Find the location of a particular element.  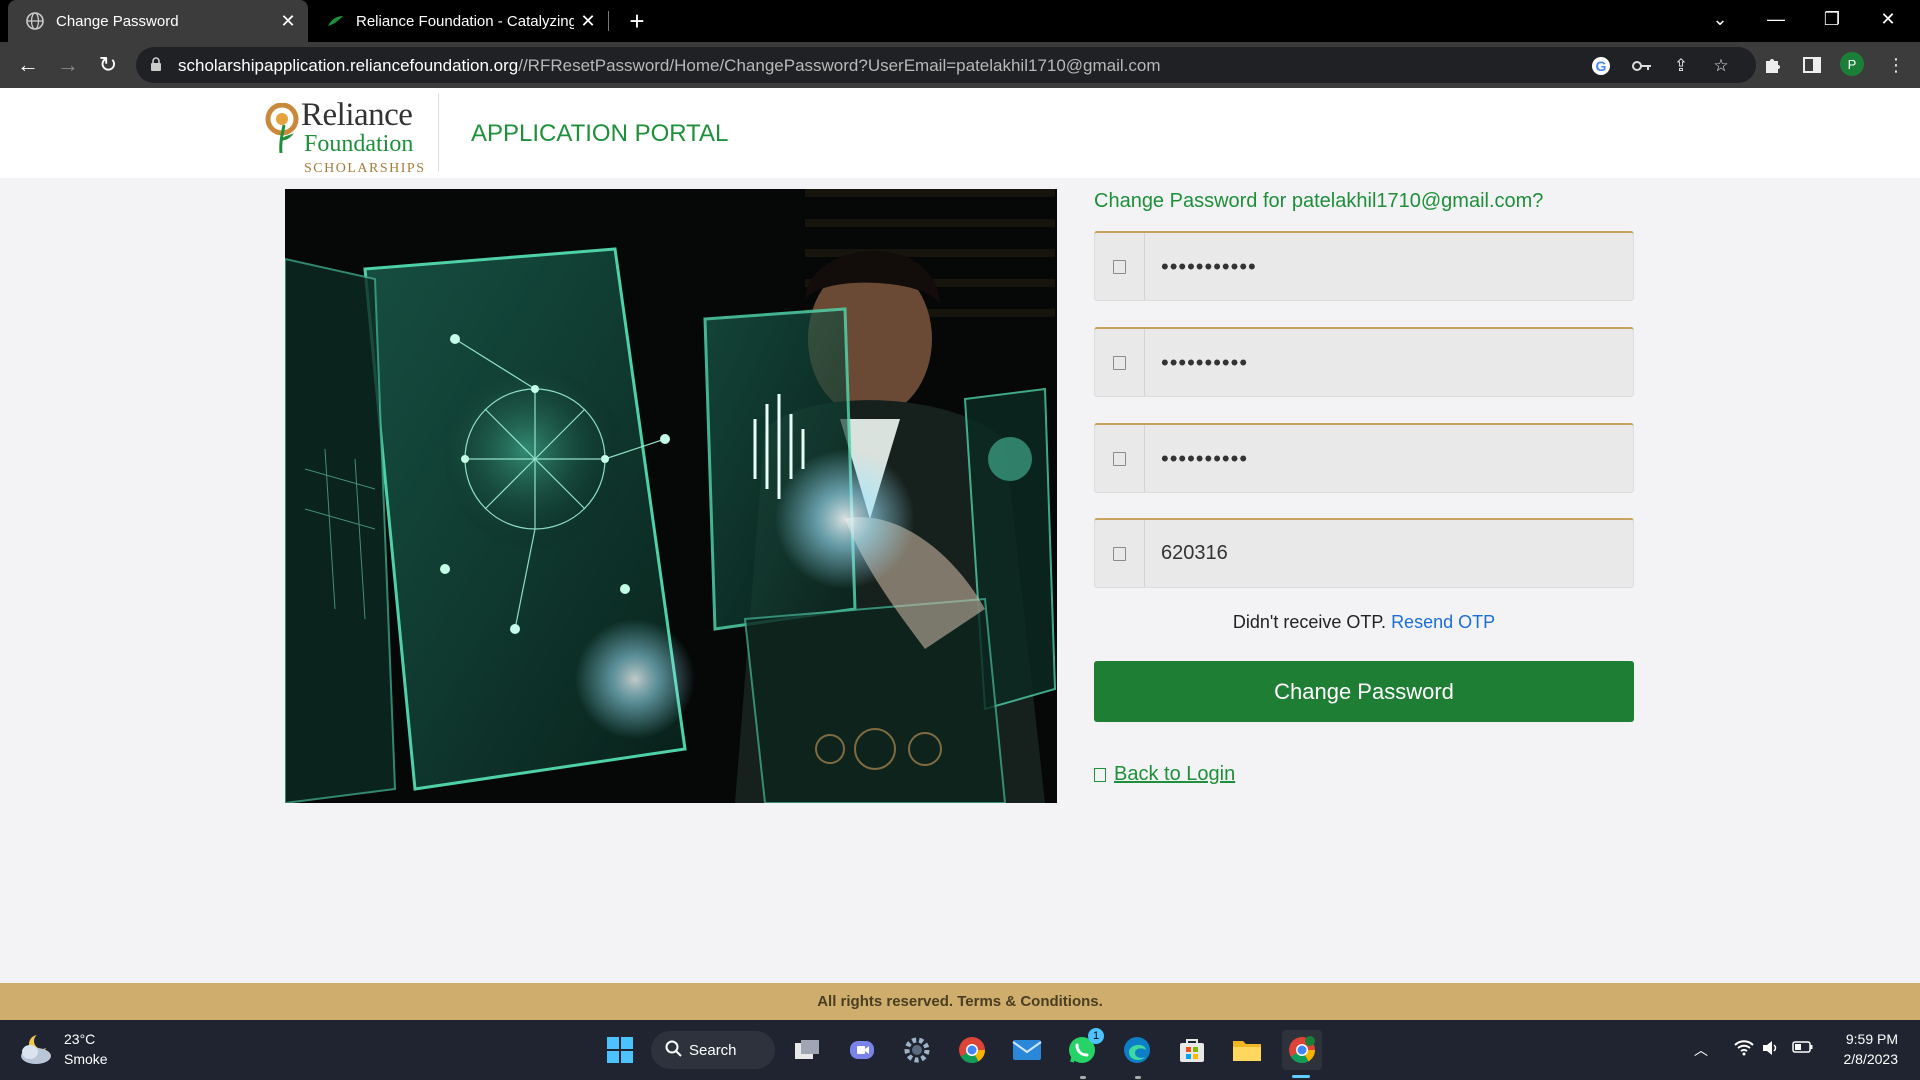

tab-change-password: Change Password ✕ is located at coordinates (158, 21).